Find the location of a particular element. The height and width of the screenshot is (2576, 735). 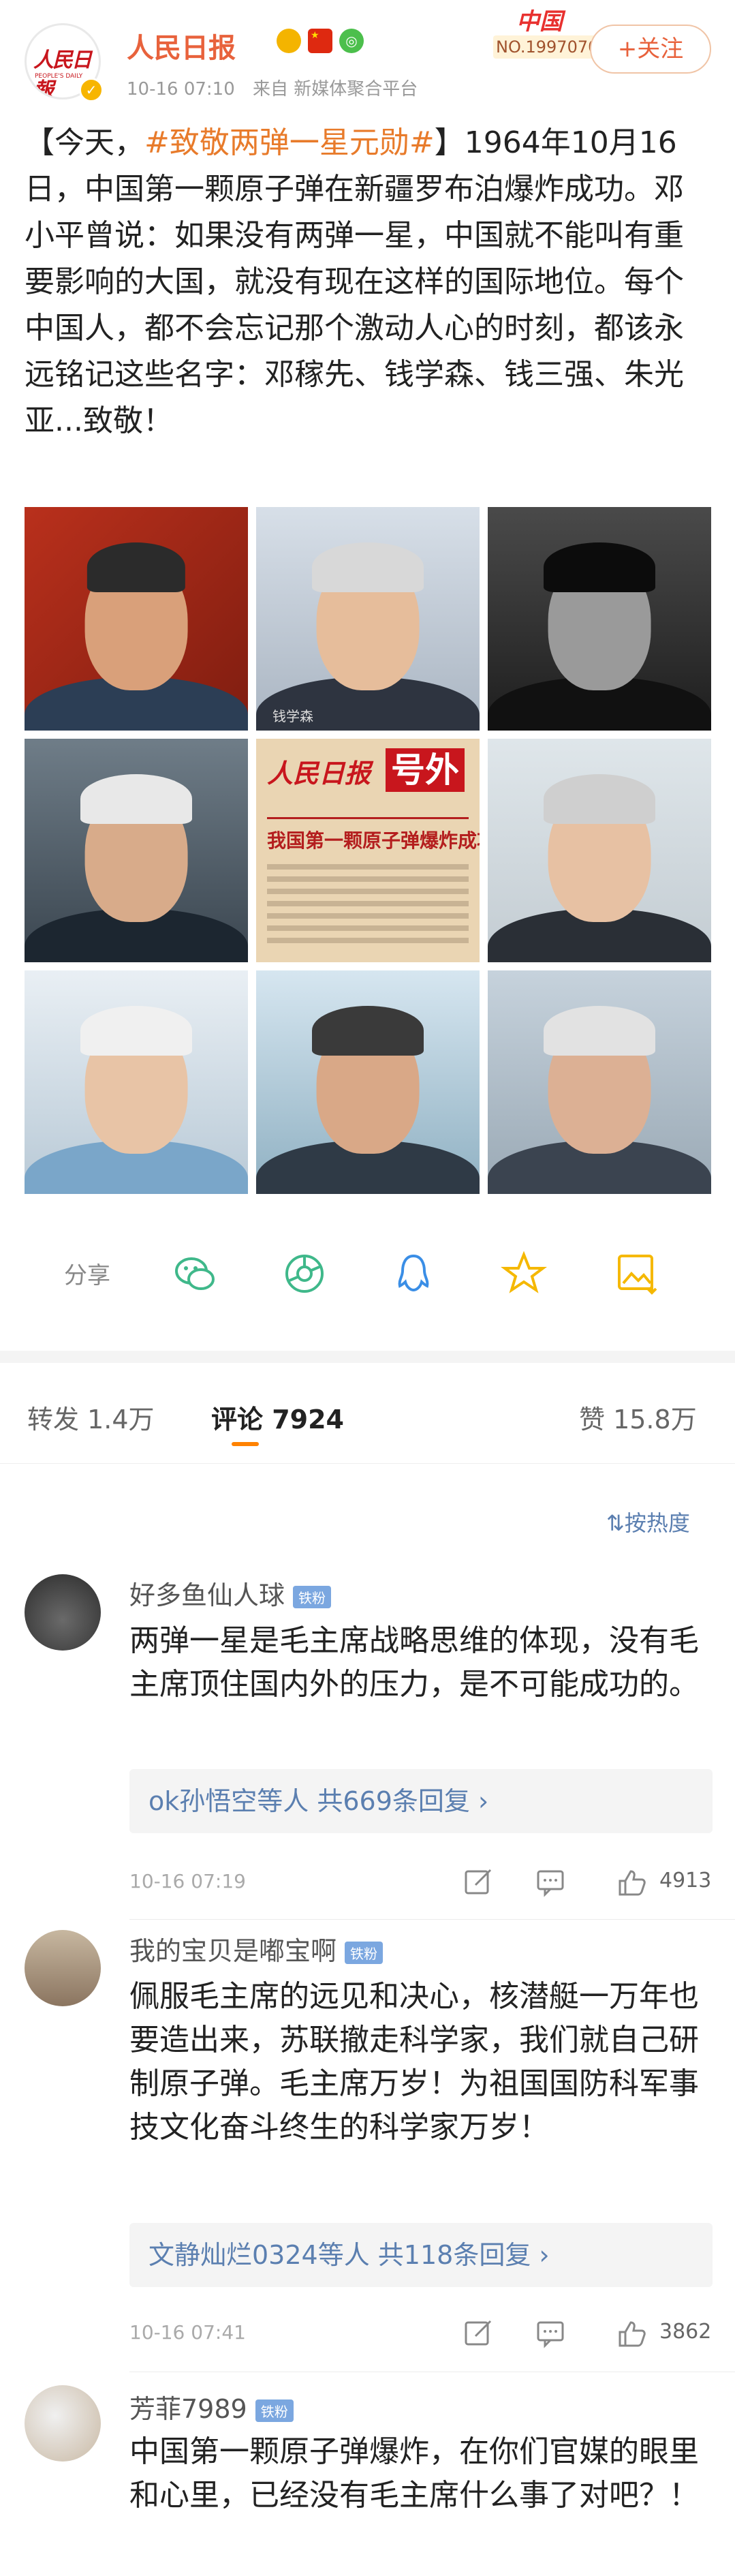

follow-button: +关注 is located at coordinates (650, 49).